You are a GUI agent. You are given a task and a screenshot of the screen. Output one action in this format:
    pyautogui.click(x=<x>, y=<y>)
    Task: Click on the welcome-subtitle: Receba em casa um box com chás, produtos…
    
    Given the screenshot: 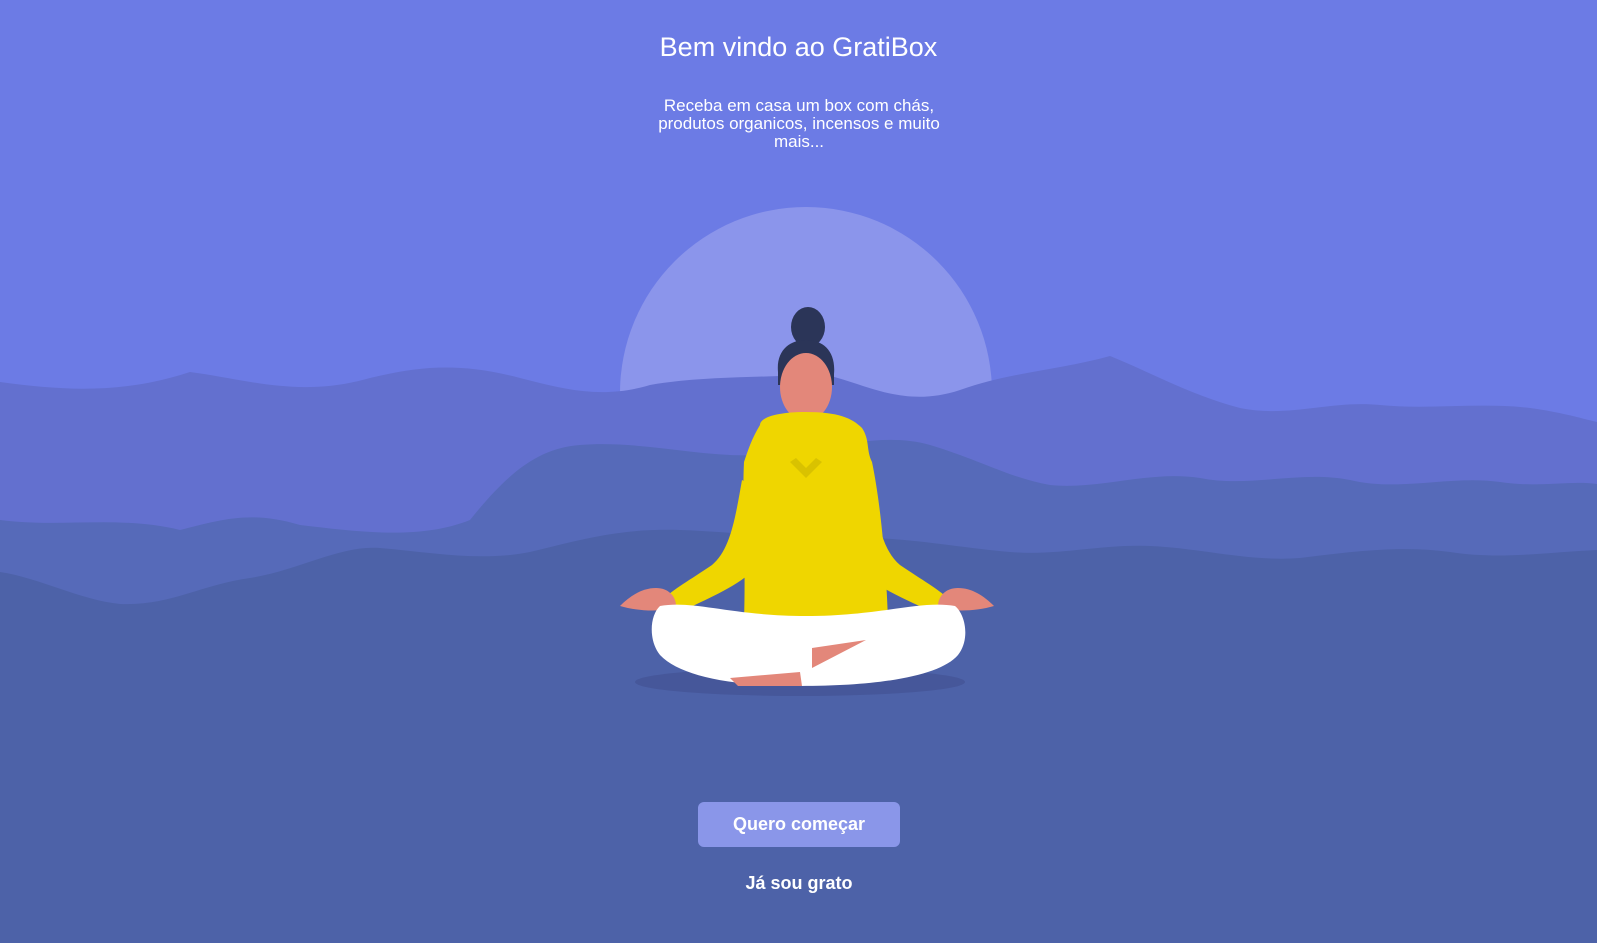 What is the action you would take?
    pyautogui.click(x=799, y=123)
    